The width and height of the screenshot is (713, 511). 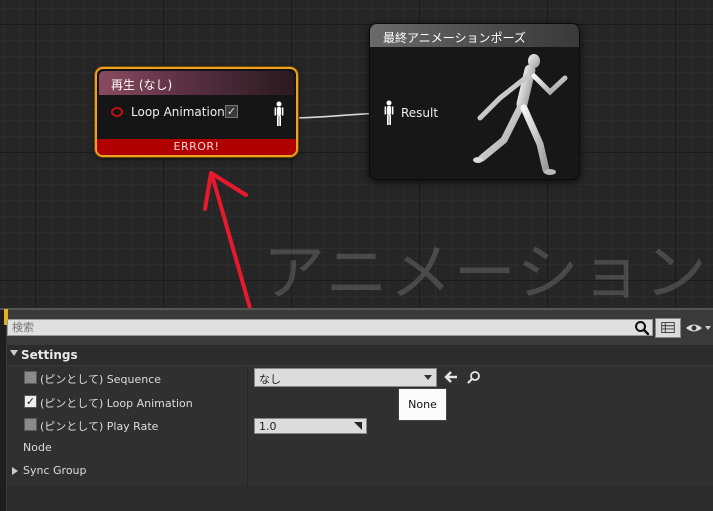 What do you see at coordinates (486, 272) in the screenshot?
I see `graph-watermark: アニメーション` at bounding box center [486, 272].